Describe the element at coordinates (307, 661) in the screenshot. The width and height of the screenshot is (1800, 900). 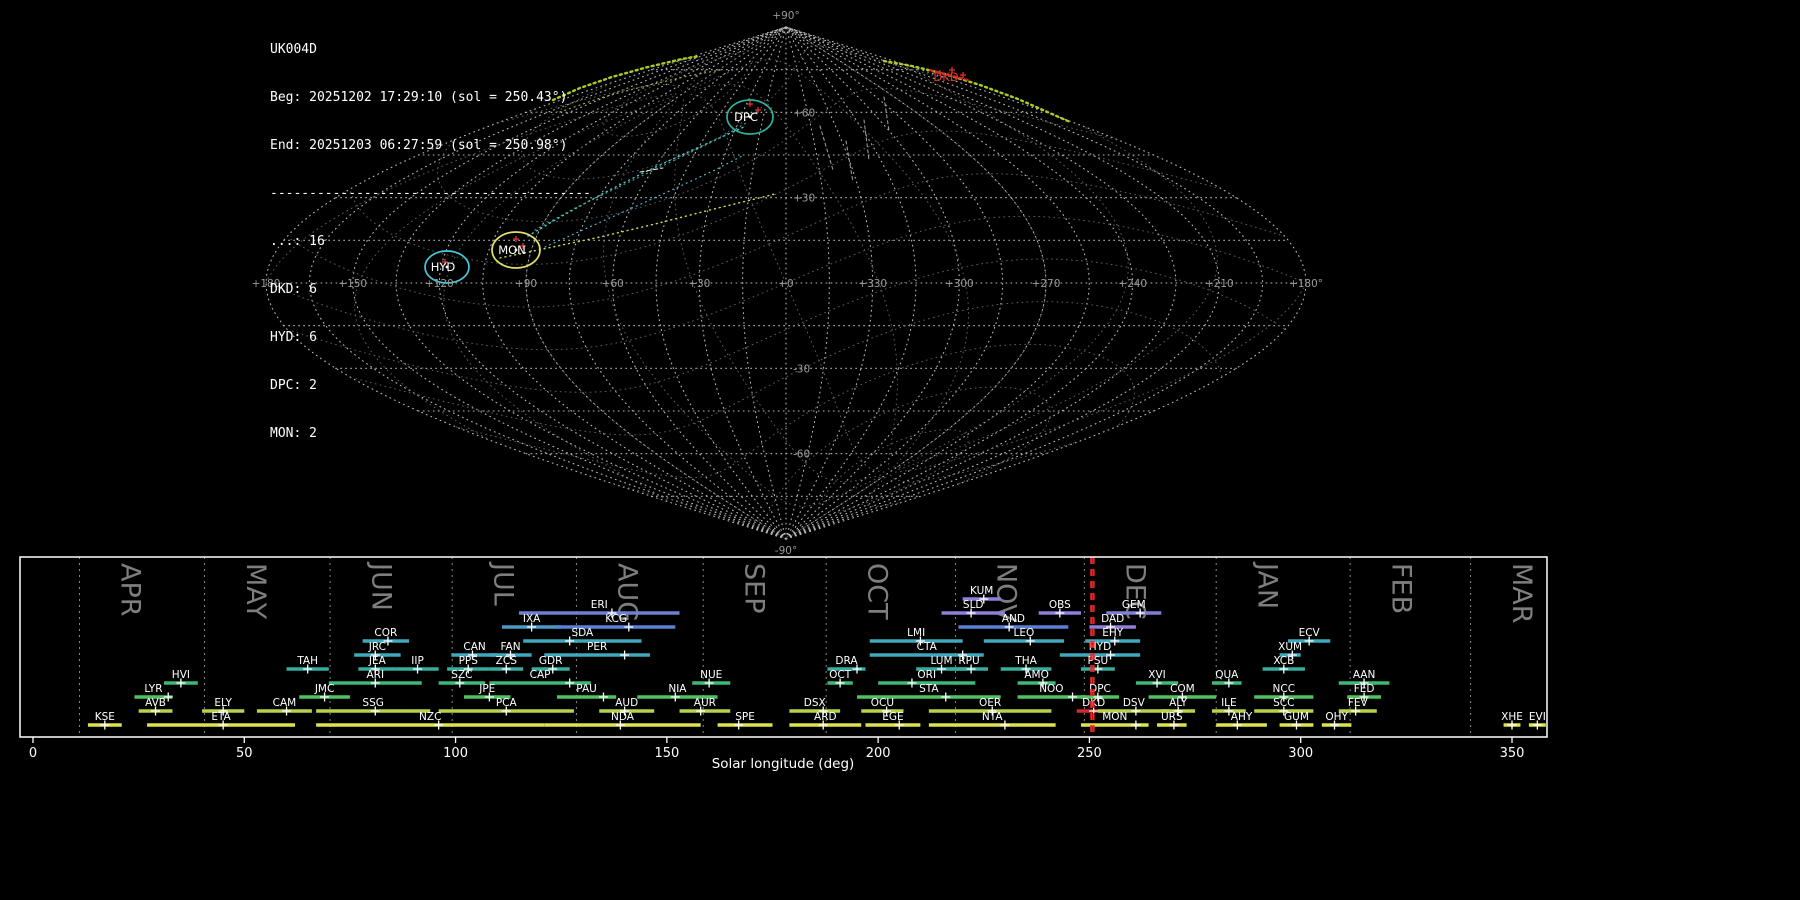
I see `shower-label-TAH: TAH` at that location.